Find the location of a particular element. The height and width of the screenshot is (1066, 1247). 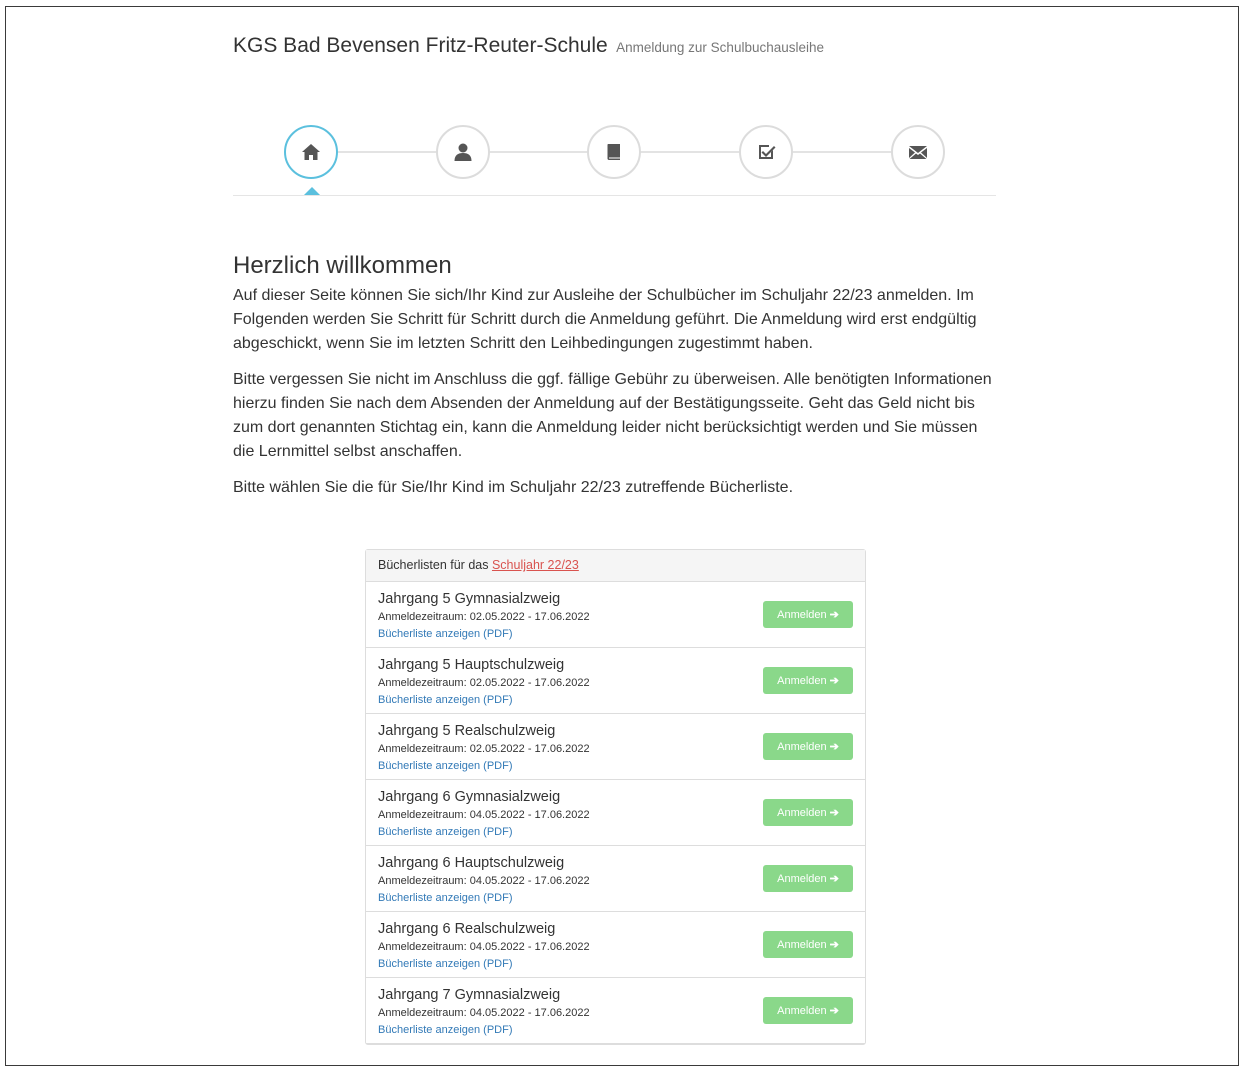

active-step-caret is located at coordinates (312, 191).